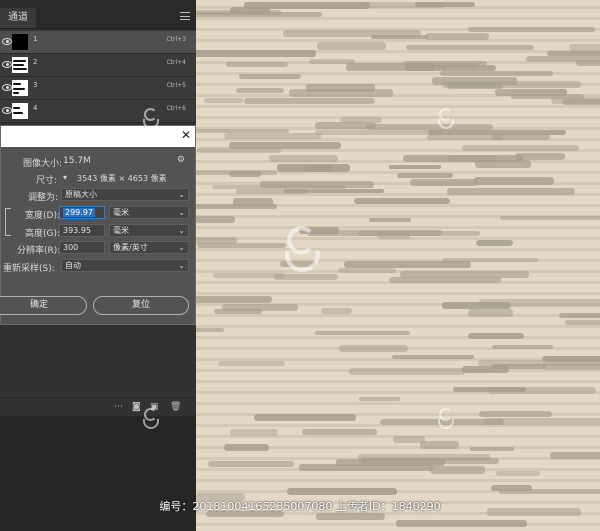  What do you see at coordinates (43, 198) in the screenshot?
I see `fit-to-label: 调整为:` at bounding box center [43, 198].